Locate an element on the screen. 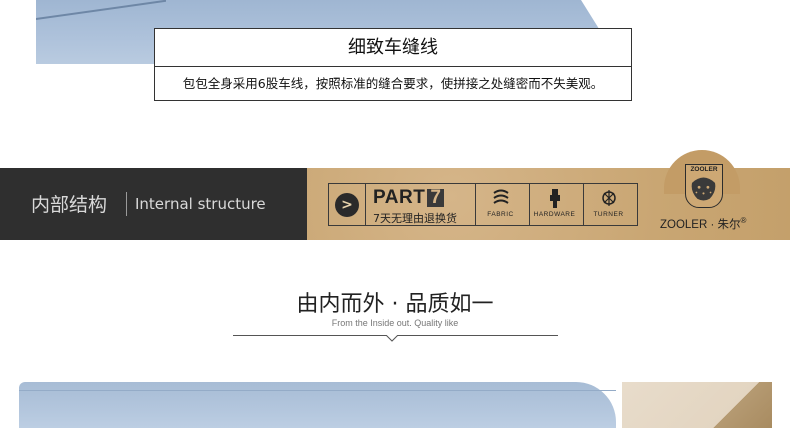 The image size is (790, 428). stitch-line is located at coordinates (101, 10).